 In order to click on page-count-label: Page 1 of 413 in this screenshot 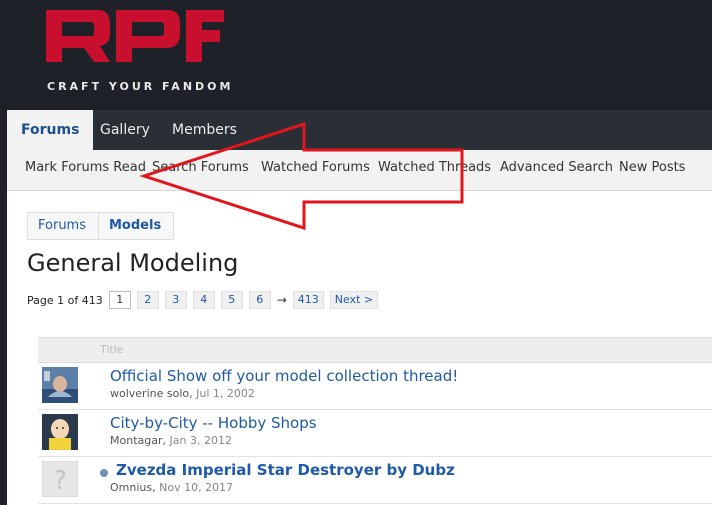, I will do `click(65, 300)`.